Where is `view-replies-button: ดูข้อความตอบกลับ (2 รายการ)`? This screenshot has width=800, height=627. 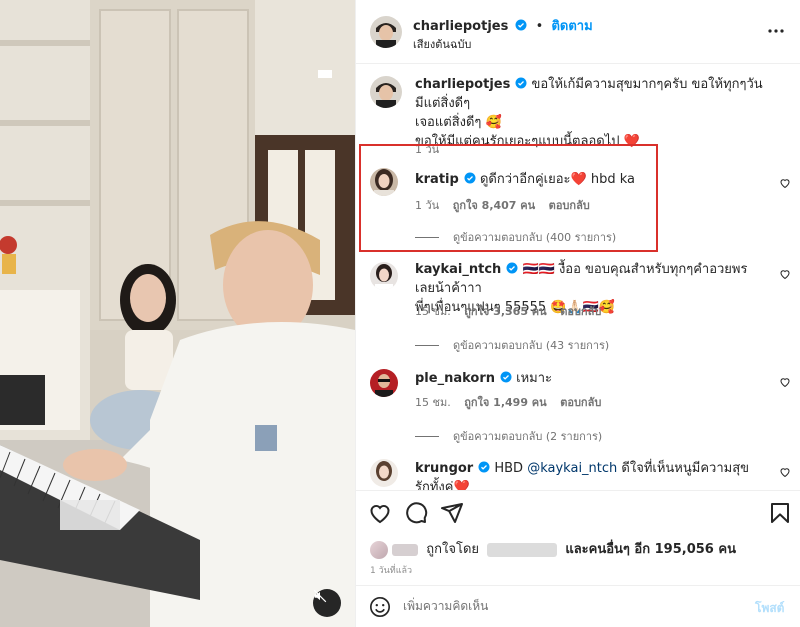 view-replies-button: ดูข้อความตอบกลับ (2 รายการ) is located at coordinates (508, 436).